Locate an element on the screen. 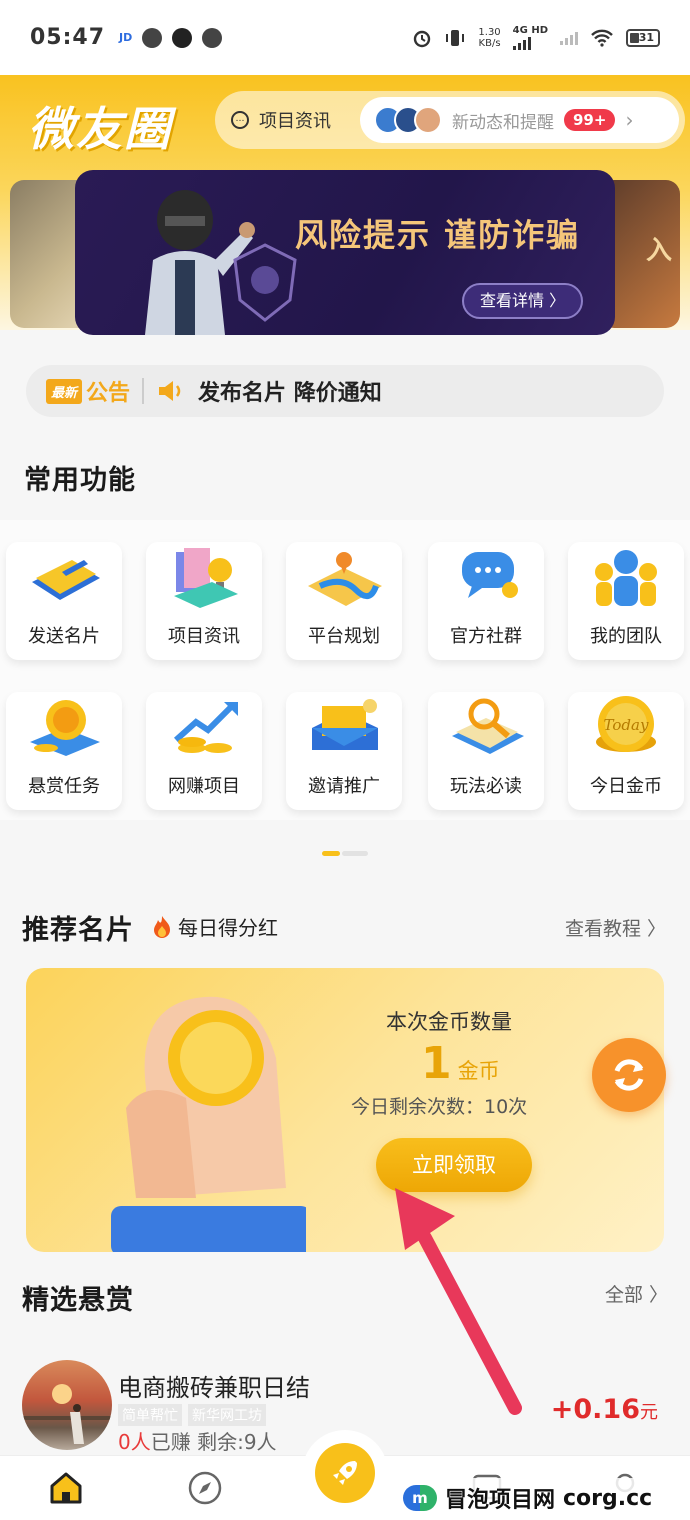  coin-text: Today is located at coordinates (626, 725).